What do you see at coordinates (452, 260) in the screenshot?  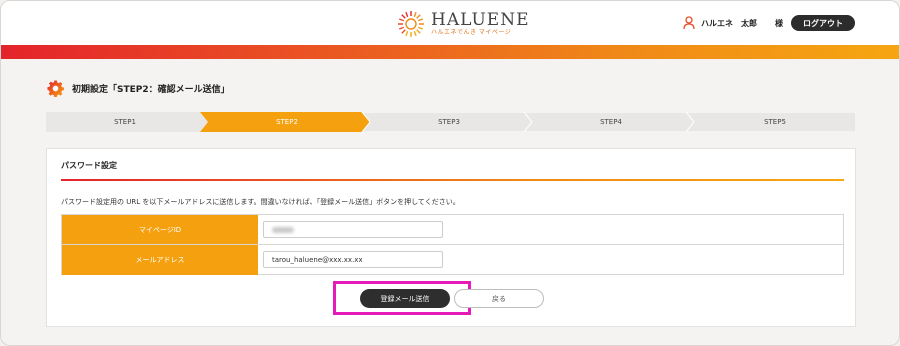 I see `table-row: メールアドレス tarou_haluene@xxx.xx.xx` at bounding box center [452, 260].